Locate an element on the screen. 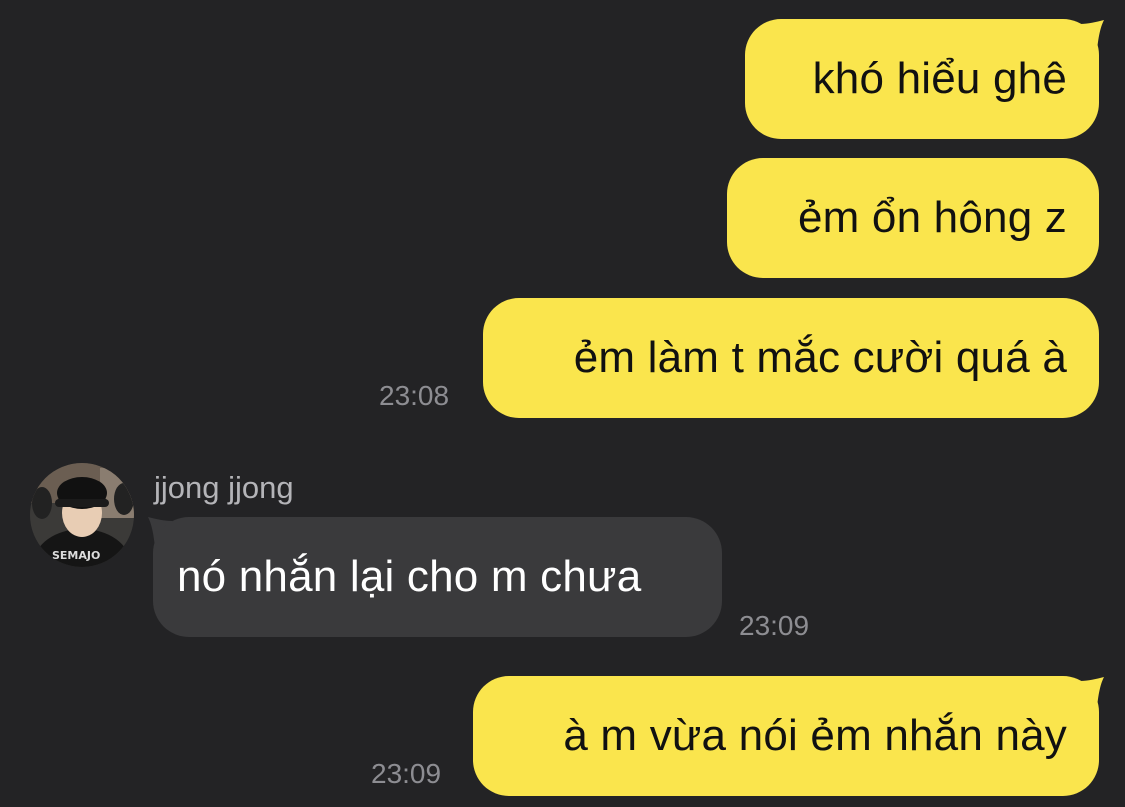  outgoing-message-bubble: ẻm làm t mắc cười quá à is located at coordinates (791, 358).